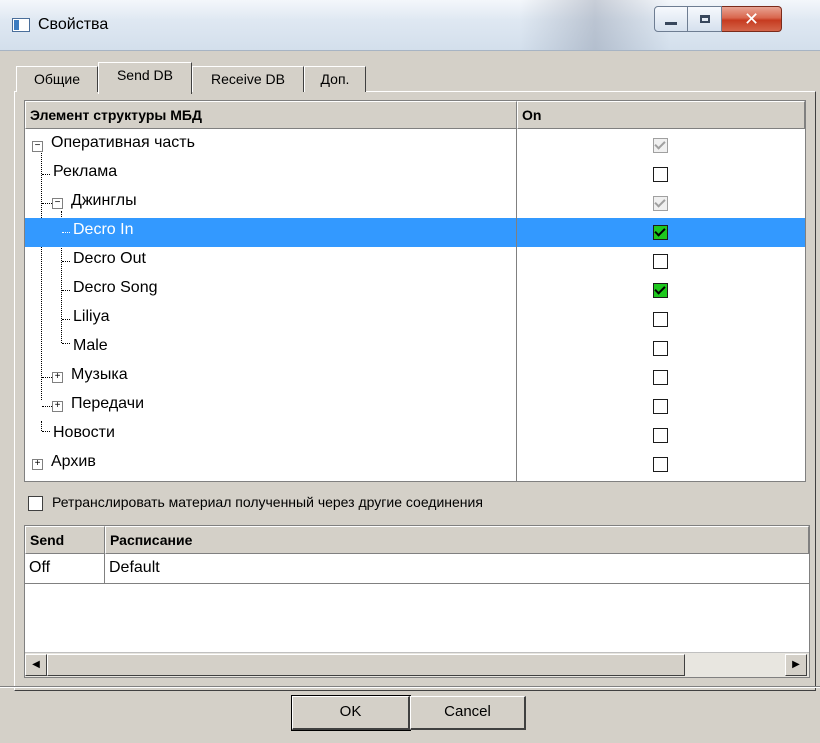 Image resolution: width=820 pixels, height=743 pixels. I want to click on tab-receive-db: Receive DB, so click(248, 79).